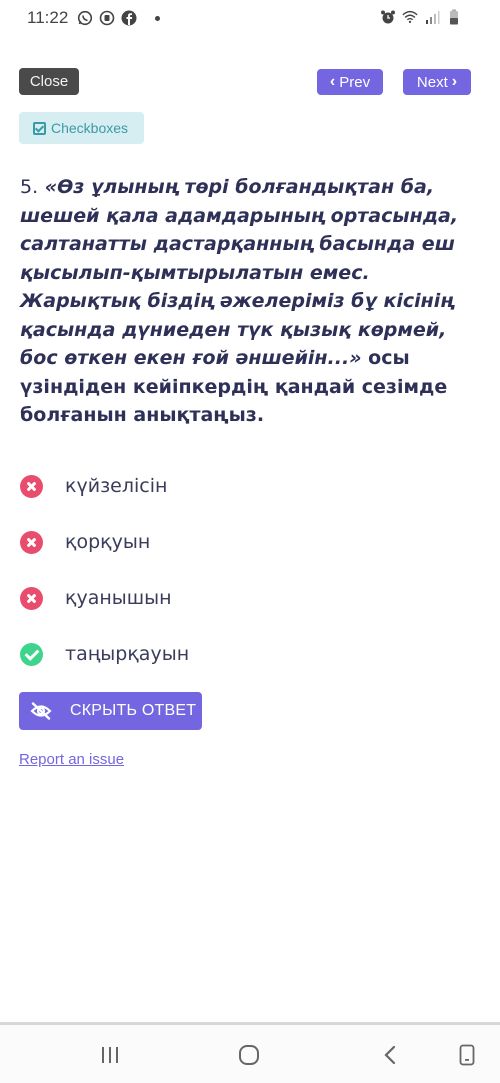 This screenshot has height=1083, width=500. I want to click on prev-label: Prev, so click(355, 82).